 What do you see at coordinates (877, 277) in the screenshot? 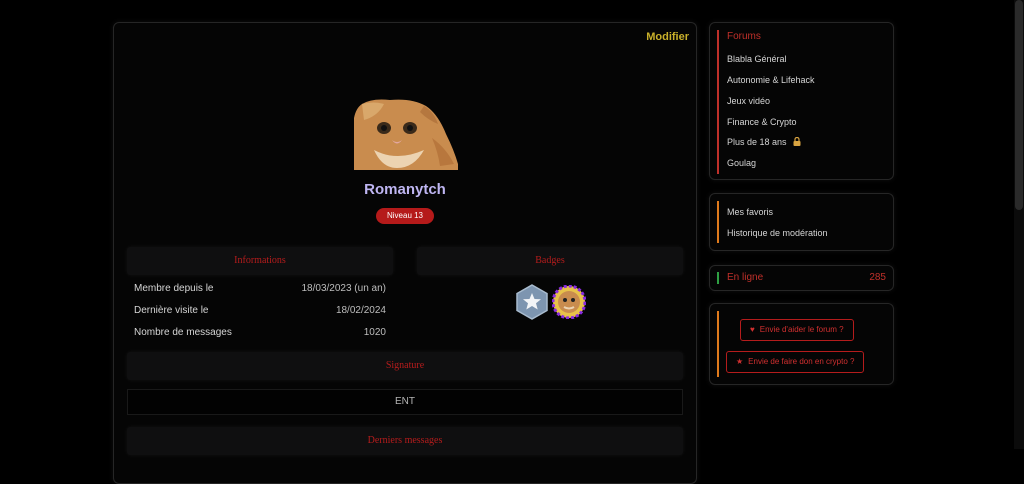
I see `online-count: 285` at bounding box center [877, 277].